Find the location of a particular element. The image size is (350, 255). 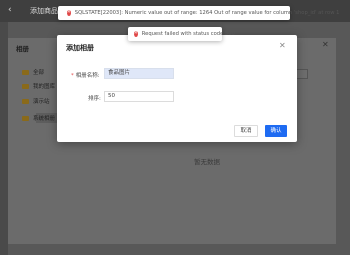

album-dialog-close-icon: ✕ is located at coordinates (325, 44).